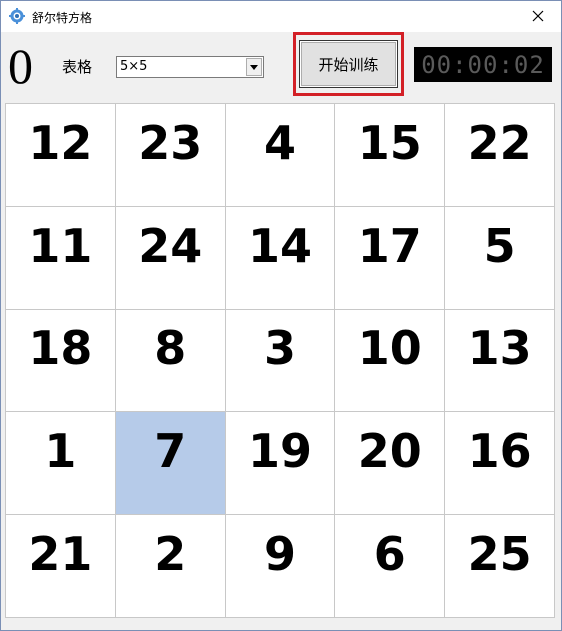  What do you see at coordinates (390, 258) in the screenshot?
I see `grid-cell: 17` at bounding box center [390, 258].